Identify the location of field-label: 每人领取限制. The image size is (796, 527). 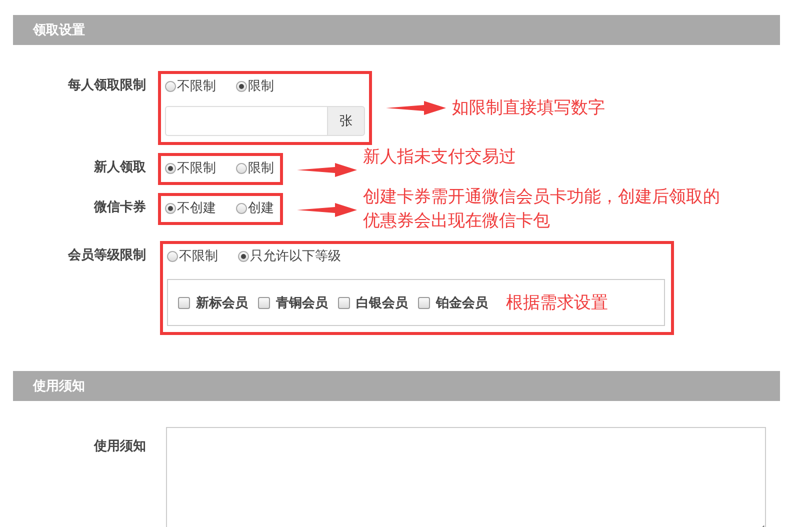
(107, 85).